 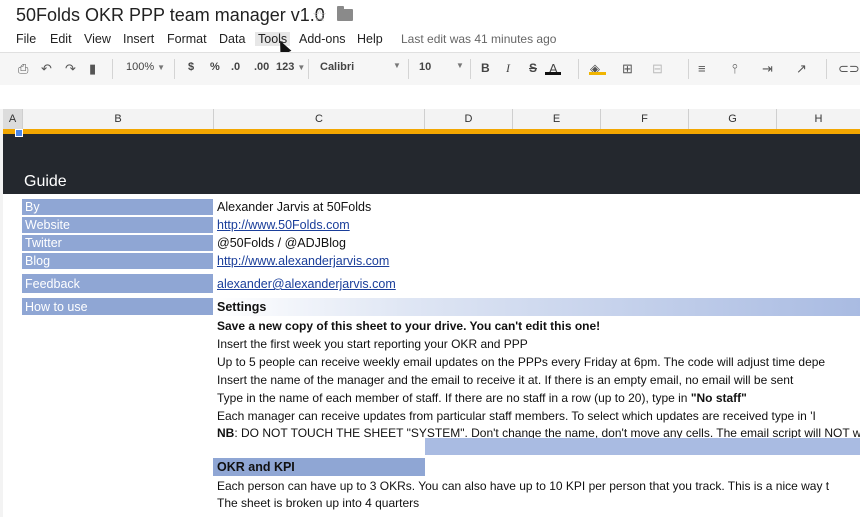 I want to click on menu-data: Data, so click(x=232, y=39).